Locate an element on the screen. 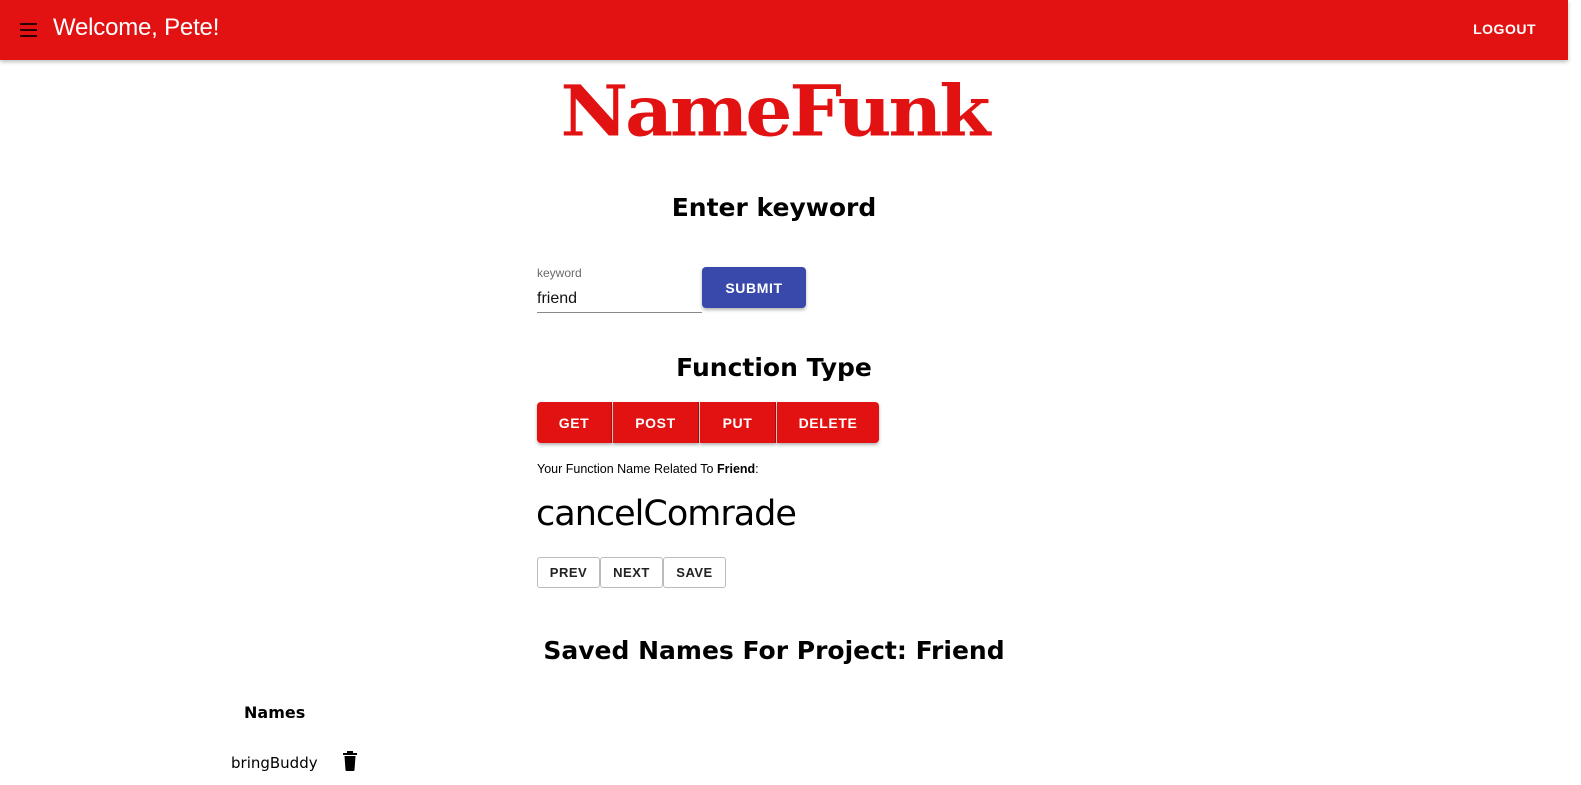 This screenshot has height=785, width=1581. trash-icon is located at coordinates (350, 761).